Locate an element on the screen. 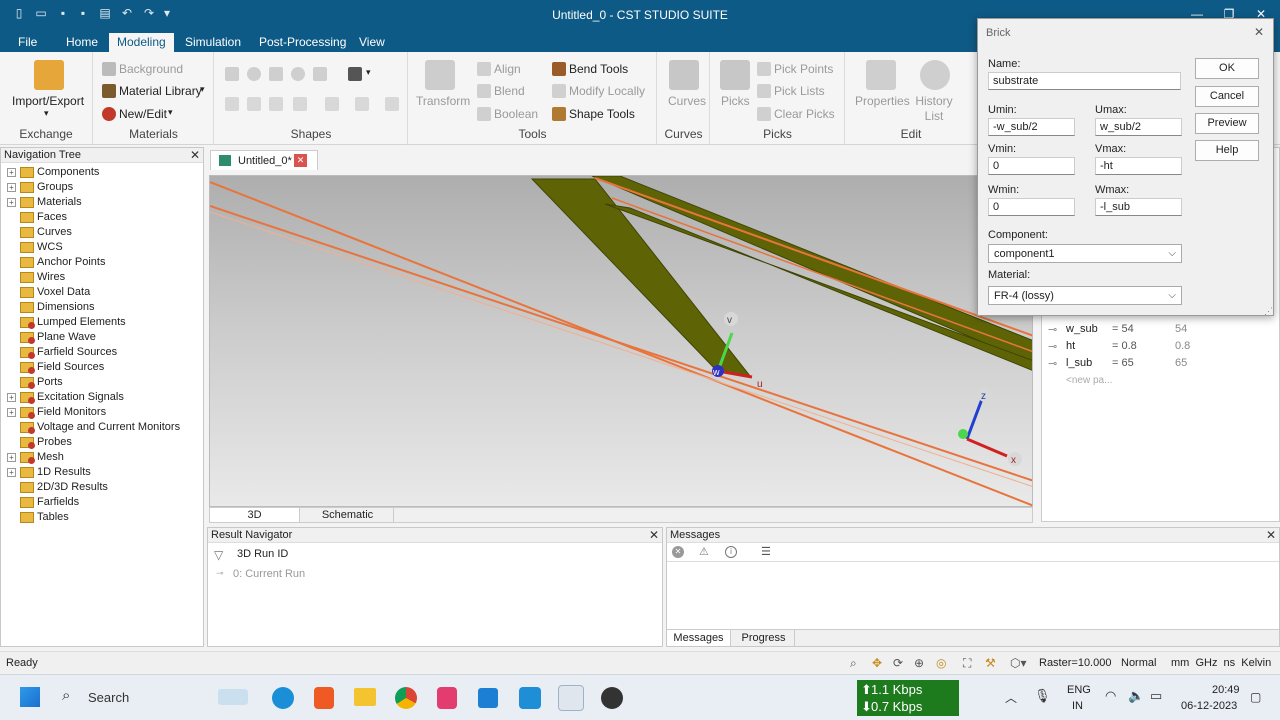 The height and width of the screenshot is (720, 1280). material-select: FR-4 (lossy) ⌵ is located at coordinates (1085, 295).